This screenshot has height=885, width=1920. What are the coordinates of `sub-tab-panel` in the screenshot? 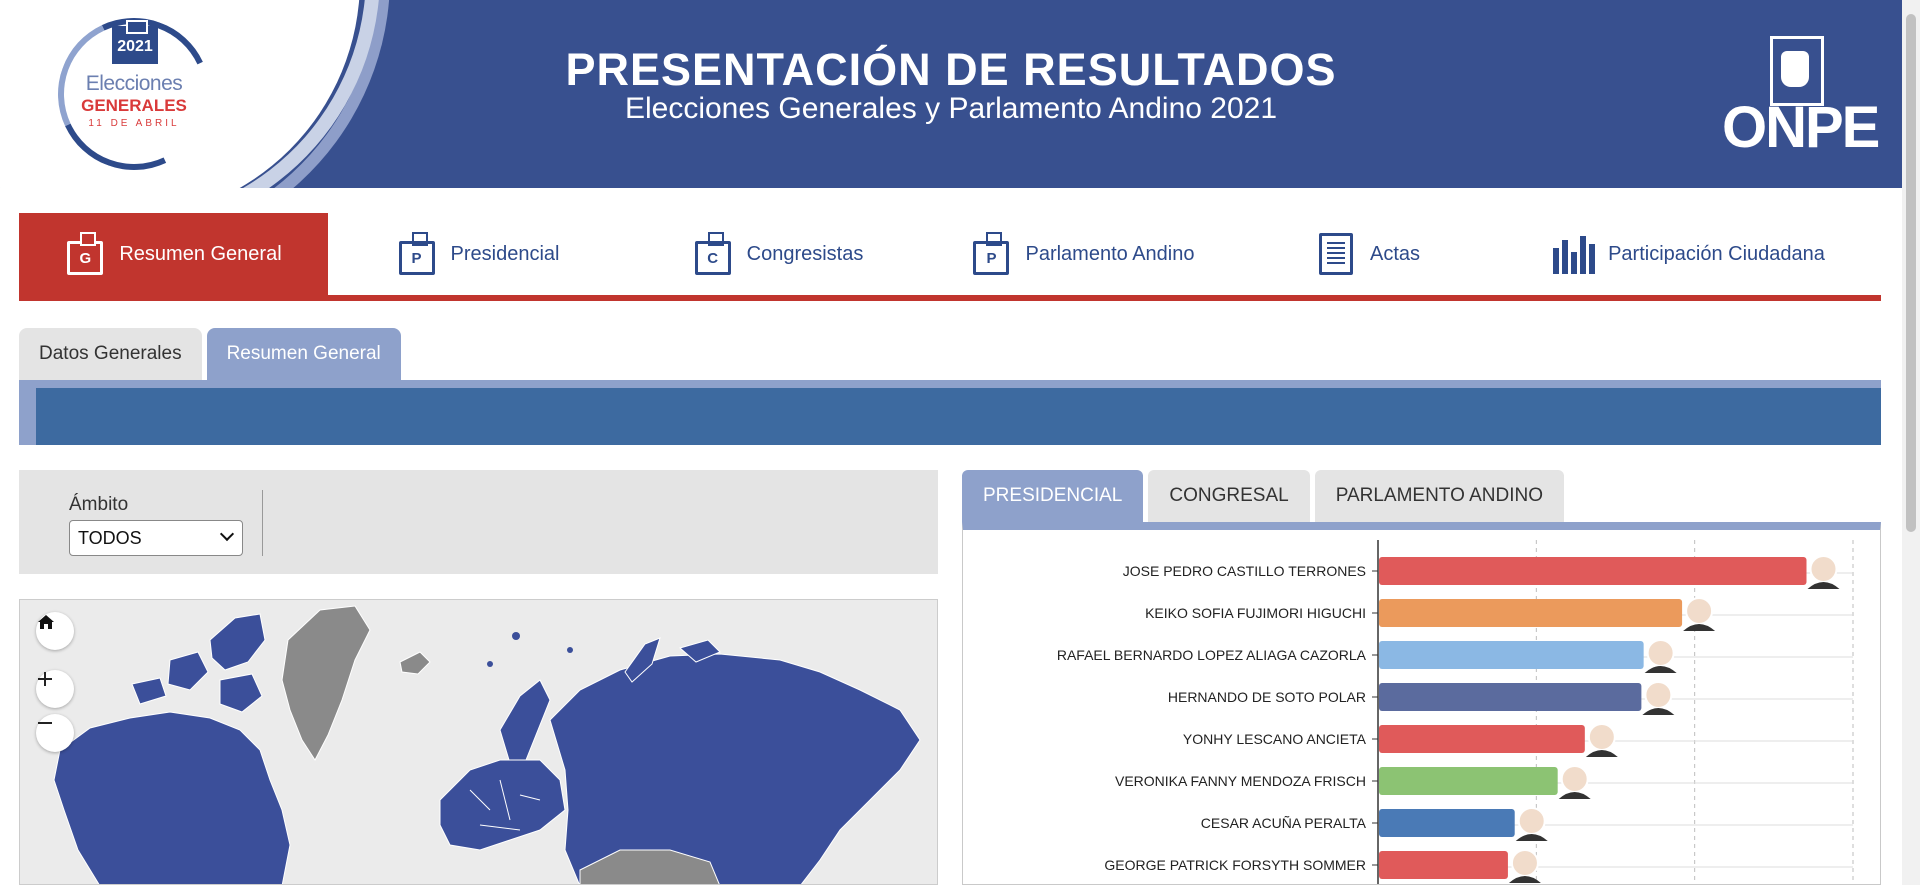 It's located at (950, 412).